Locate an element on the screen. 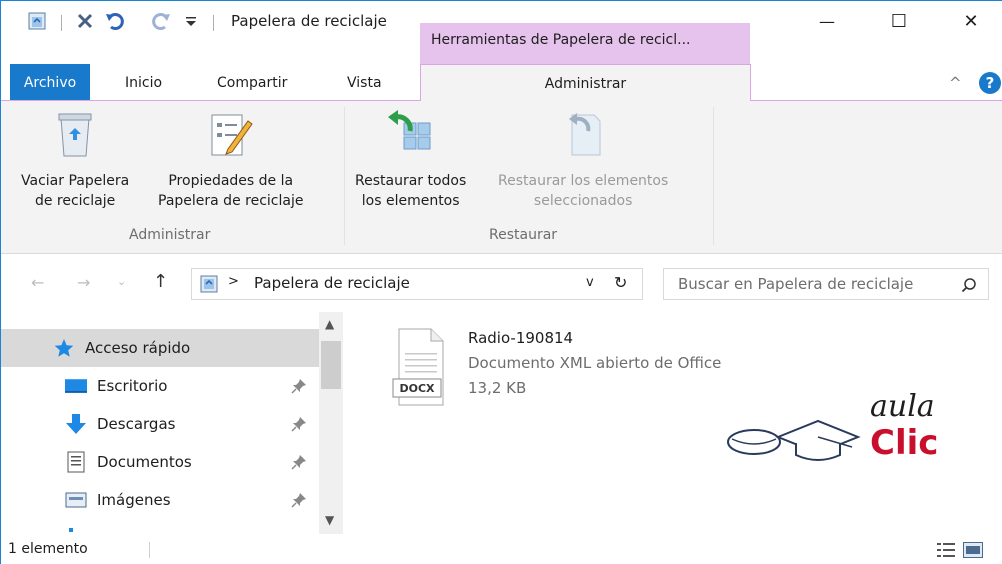 This screenshot has height=564, width=1002. back-arrow-icon: ← is located at coordinates (37, 282).